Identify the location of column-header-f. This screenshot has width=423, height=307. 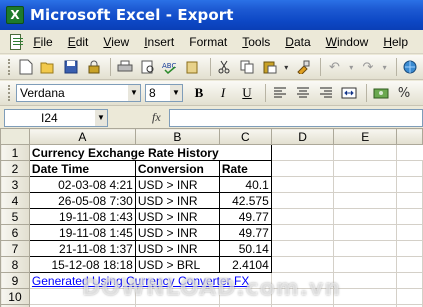
(409, 136).